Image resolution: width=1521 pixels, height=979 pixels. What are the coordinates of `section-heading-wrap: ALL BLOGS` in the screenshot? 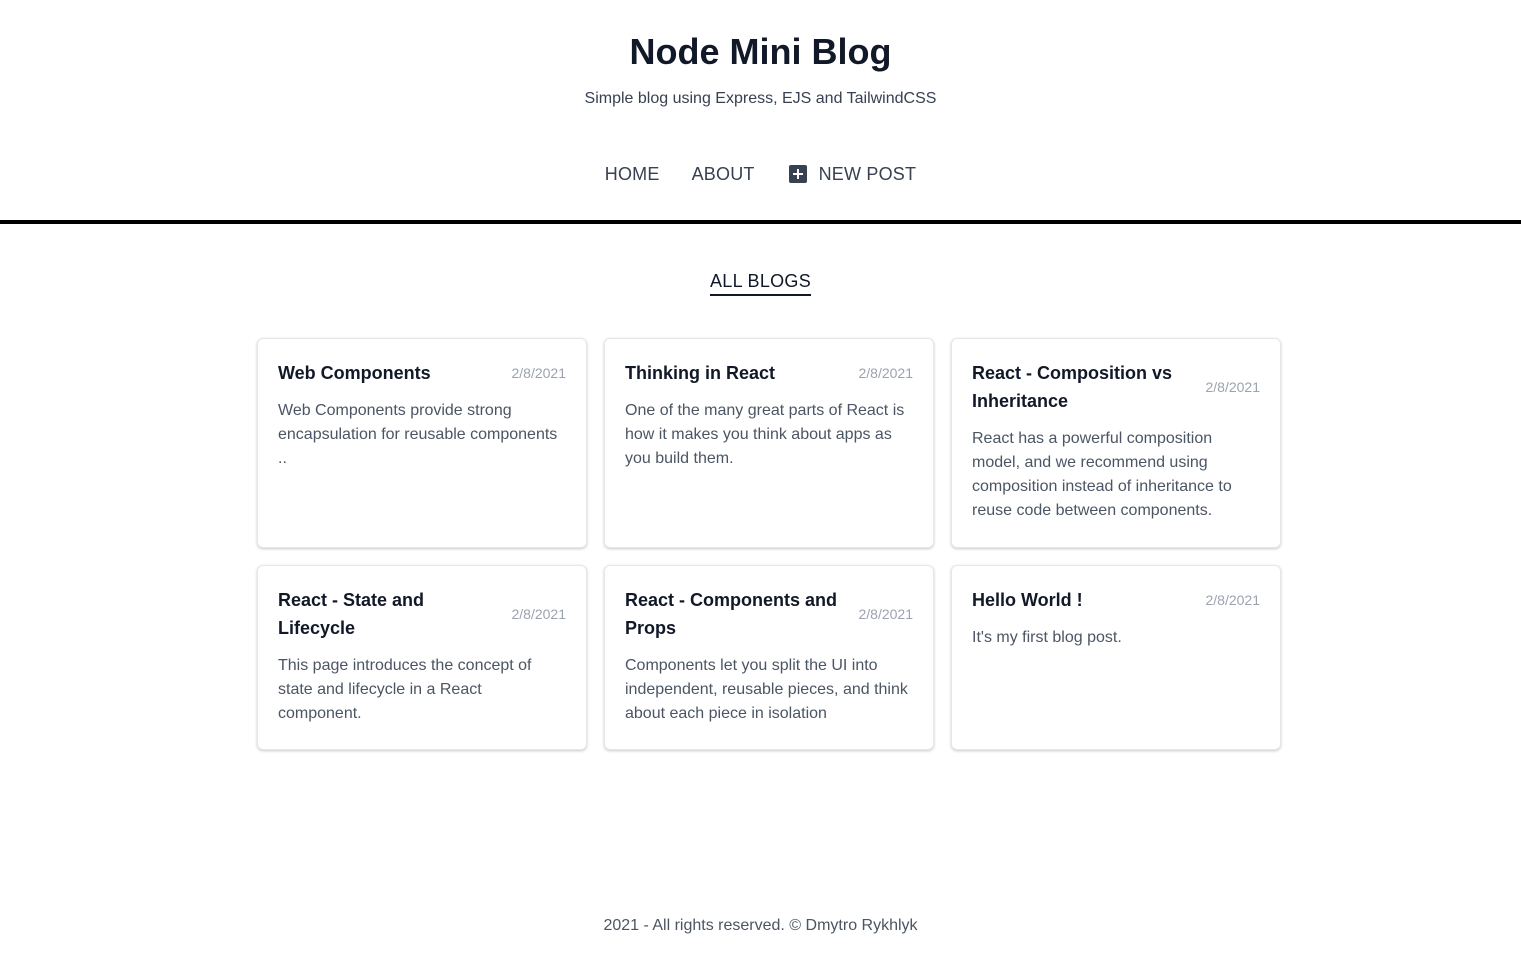 It's located at (760, 283).